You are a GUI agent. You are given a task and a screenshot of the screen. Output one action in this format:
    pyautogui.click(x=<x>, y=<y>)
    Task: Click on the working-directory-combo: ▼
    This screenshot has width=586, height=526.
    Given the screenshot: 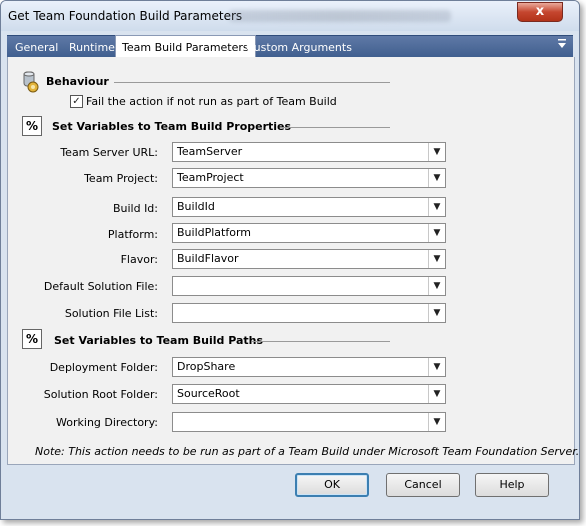 What is the action you would take?
    pyautogui.click(x=309, y=422)
    